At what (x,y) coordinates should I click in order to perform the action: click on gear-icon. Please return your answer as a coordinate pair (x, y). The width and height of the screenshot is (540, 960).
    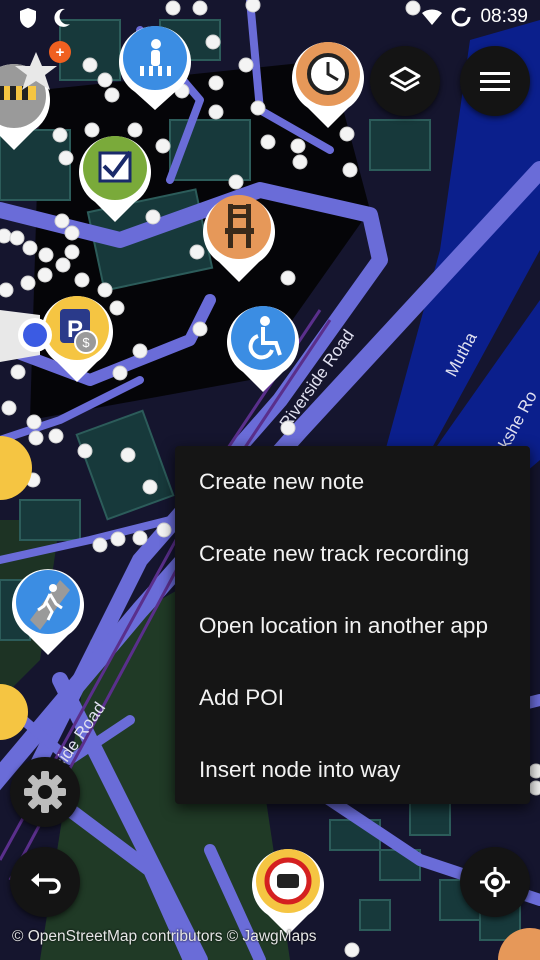
    Looking at the image, I should click on (45, 792).